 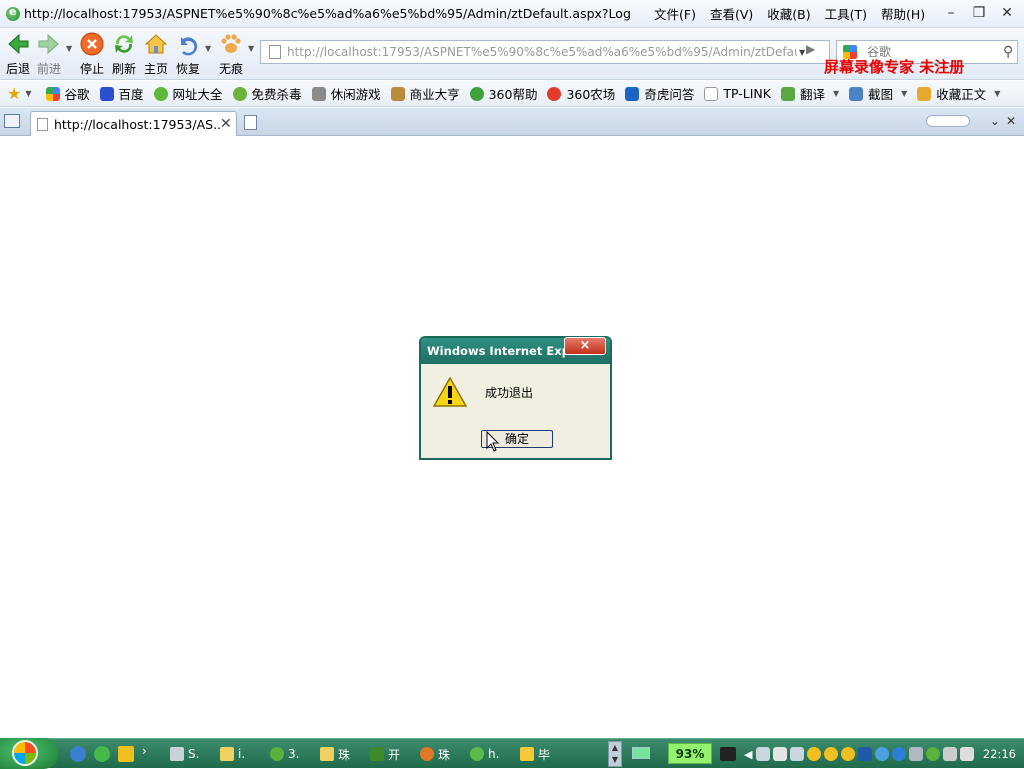 What do you see at coordinates (239, 93) in the screenshot?
I see `antivirus-icon` at bounding box center [239, 93].